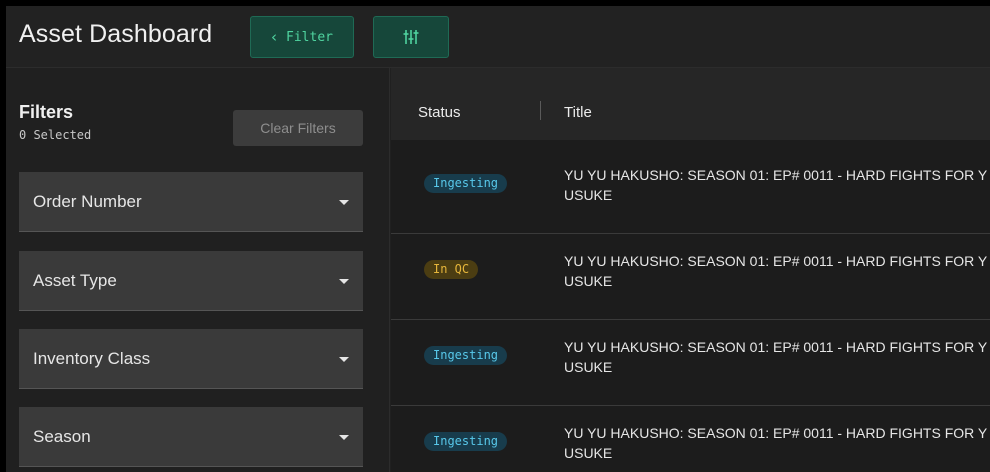  I want to click on sliders-icon, so click(411, 37).